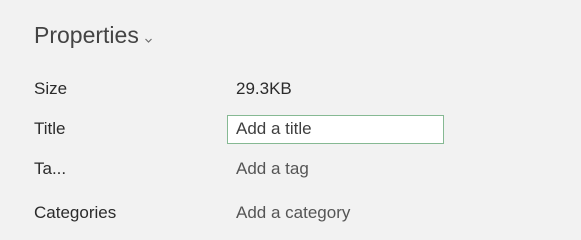  Describe the element at coordinates (86, 35) in the screenshot. I see `properties-title: Properties` at that location.